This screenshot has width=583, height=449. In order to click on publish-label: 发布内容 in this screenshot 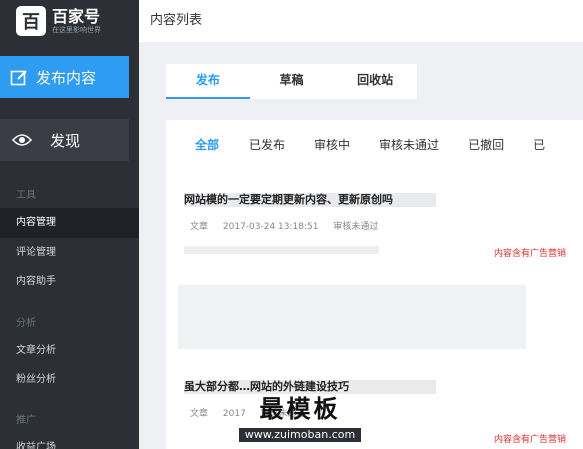, I will do `click(66, 77)`.